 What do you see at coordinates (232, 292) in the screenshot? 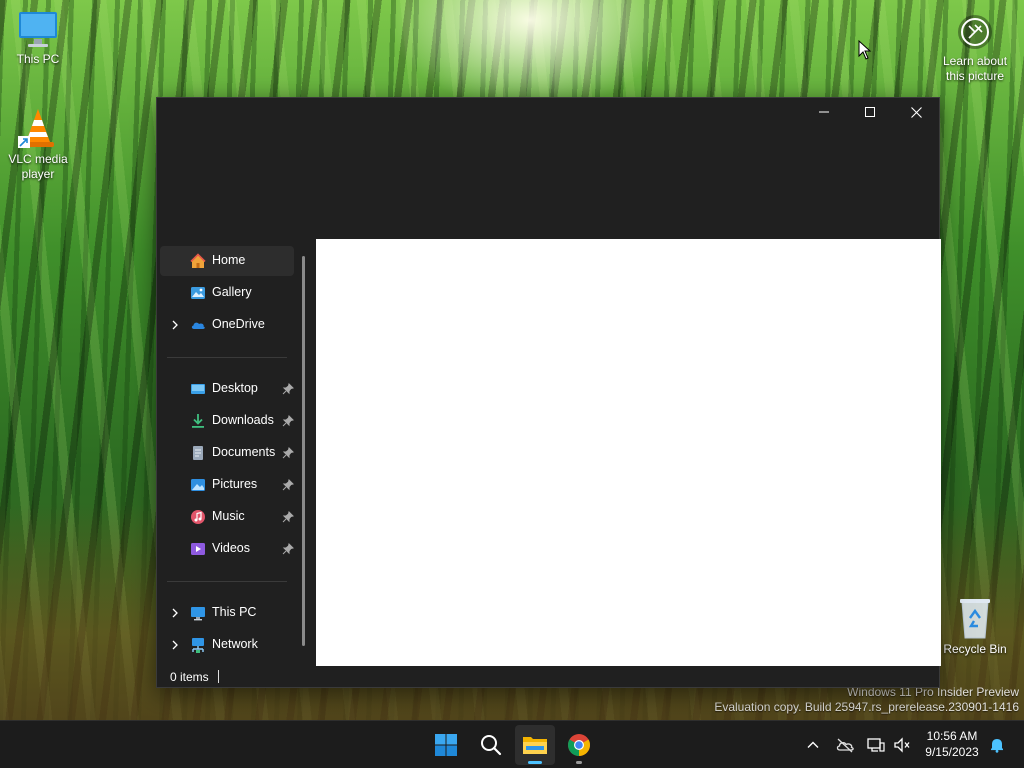
I see `nav-item-gallery-label: Gallery` at bounding box center [232, 292].